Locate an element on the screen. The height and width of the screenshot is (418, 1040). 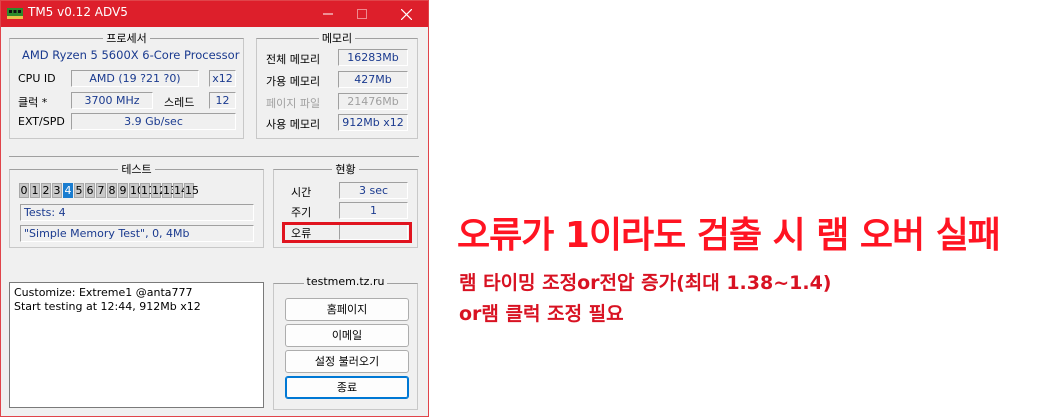
divider is located at coordinates (214, 156).